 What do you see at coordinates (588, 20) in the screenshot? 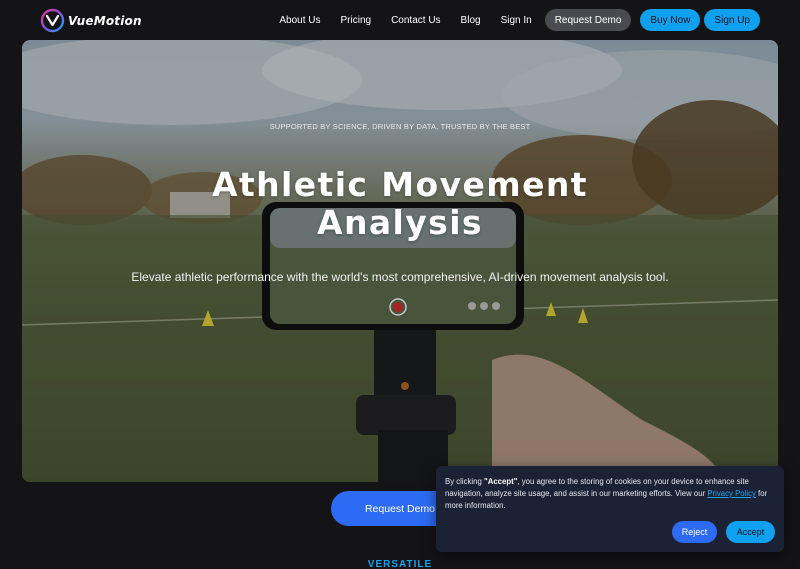
I see `request-demo-button: Request Demo` at bounding box center [588, 20].